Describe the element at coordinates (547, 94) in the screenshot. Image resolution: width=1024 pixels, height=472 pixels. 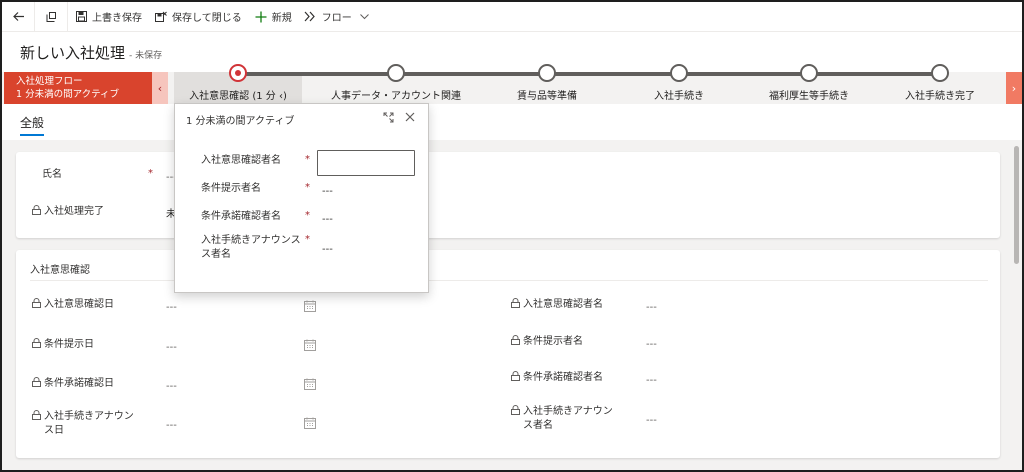
I see `stage-label-3: 賃与品等準備` at that location.